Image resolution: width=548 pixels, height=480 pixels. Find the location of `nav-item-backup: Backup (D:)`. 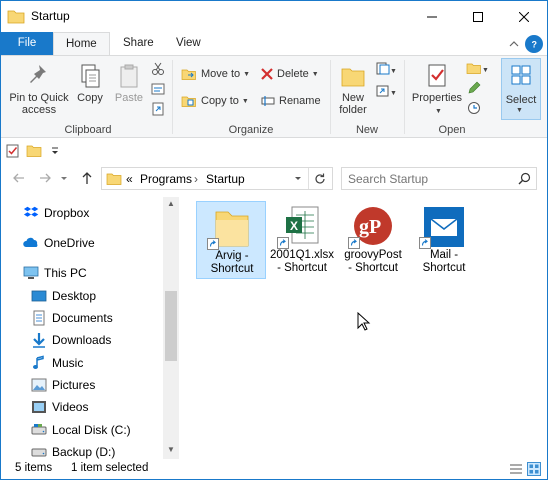

nav-item-backup: Backup (D:) is located at coordinates (105, 450).